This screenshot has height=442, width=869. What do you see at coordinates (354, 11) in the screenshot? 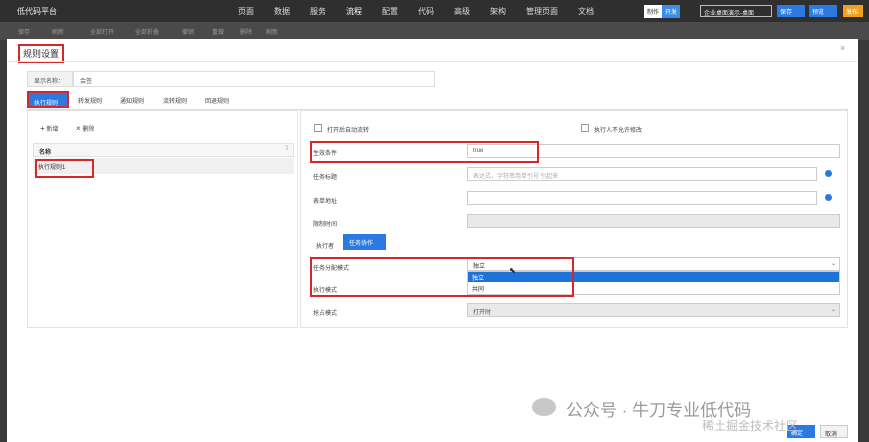
I see `nav-item-flow: 流程` at bounding box center [354, 11].